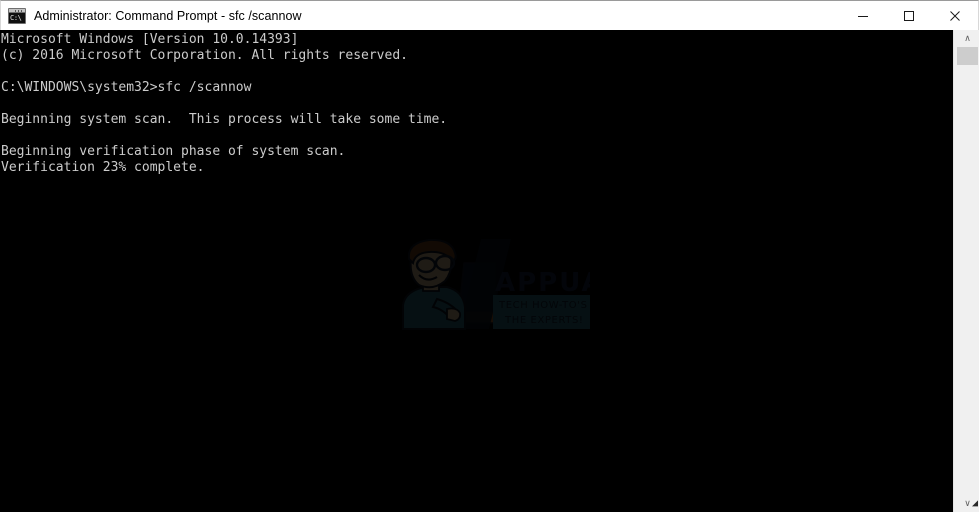 The width and height of the screenshot is (979, 512). I want to click on vertical-scrollbar: ∧ ∨, so click(966, 271).